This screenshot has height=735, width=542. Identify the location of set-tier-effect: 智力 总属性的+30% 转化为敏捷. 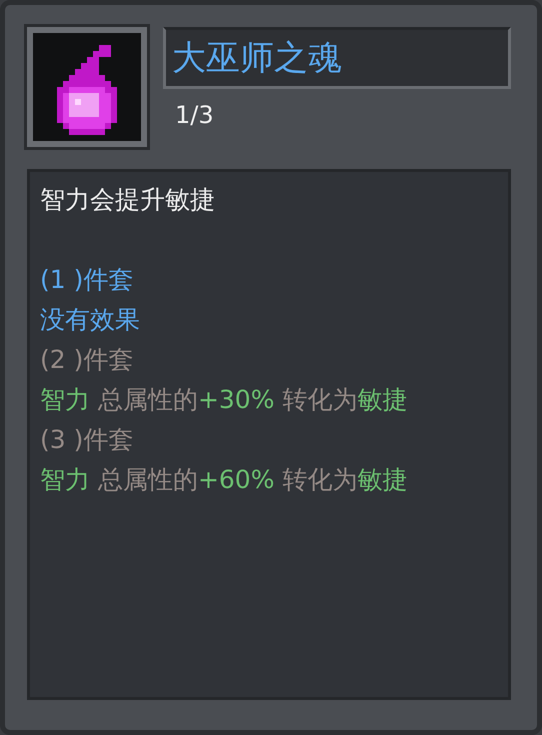
(224, 400).